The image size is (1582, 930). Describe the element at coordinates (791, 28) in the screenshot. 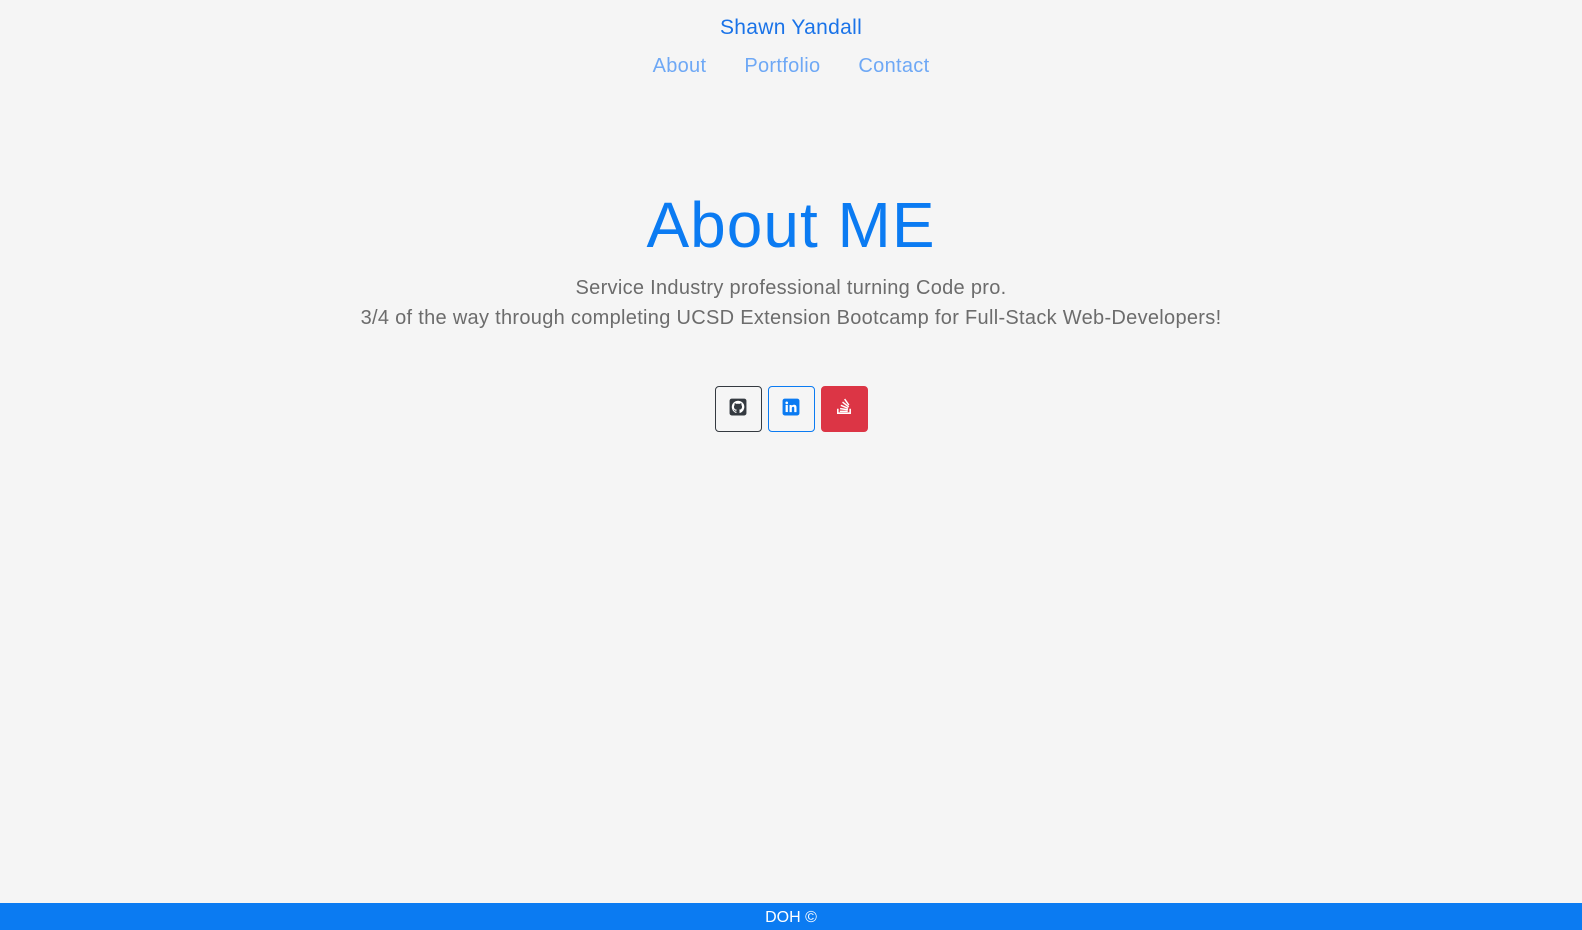

I see `site-brand: Shawn Yandall` at that location.